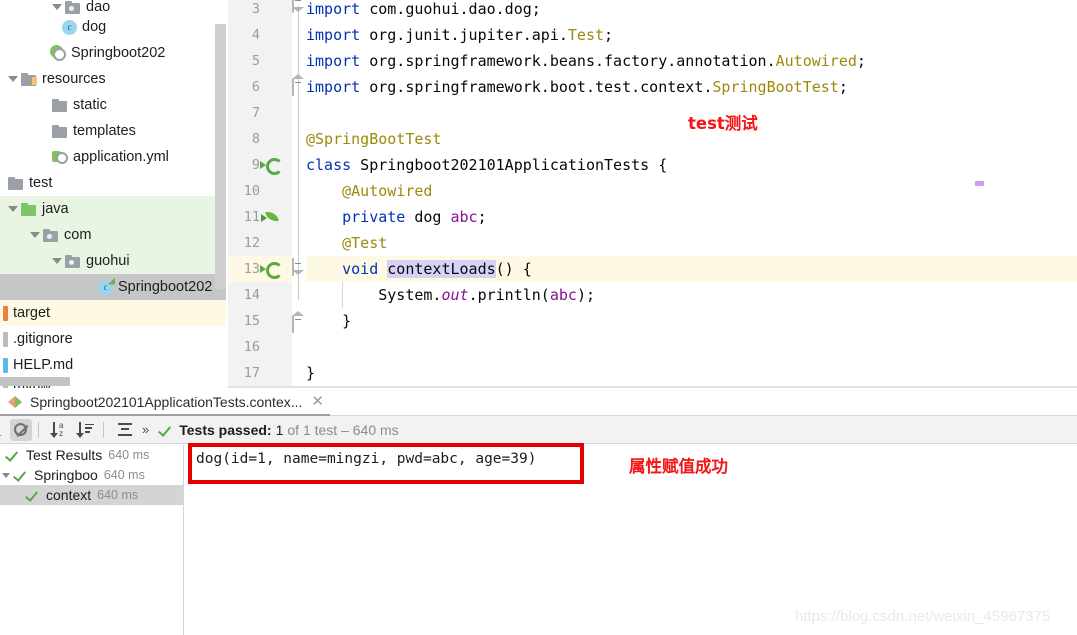  What do you see at coordinates (260, 321) in the screenshot?
I see `gutter-line: 15` at bounding box center [260, 321].